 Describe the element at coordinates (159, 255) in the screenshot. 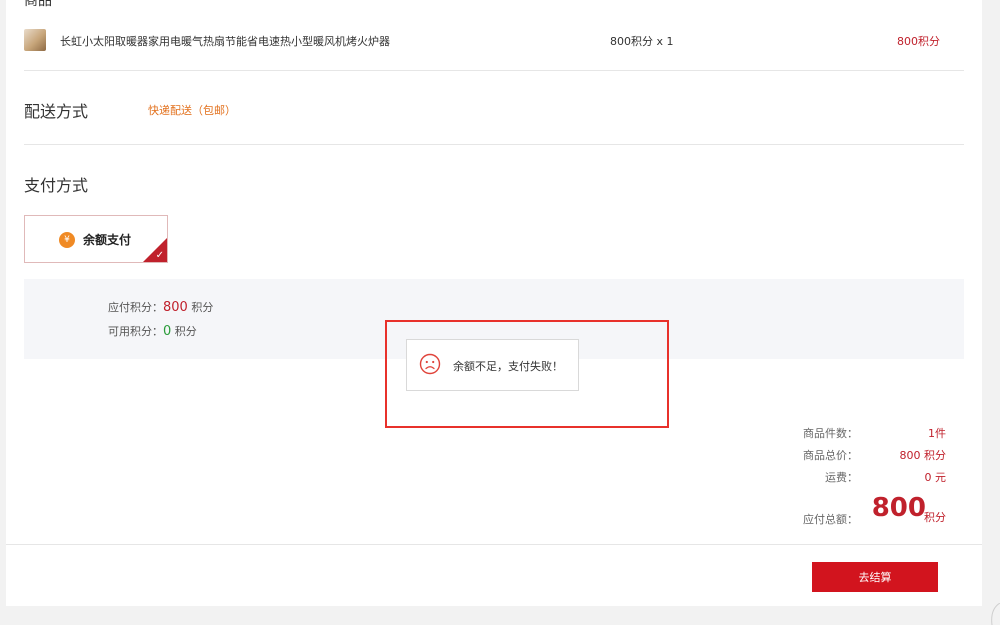

I see `checkmark-icon: ✓` at that location.